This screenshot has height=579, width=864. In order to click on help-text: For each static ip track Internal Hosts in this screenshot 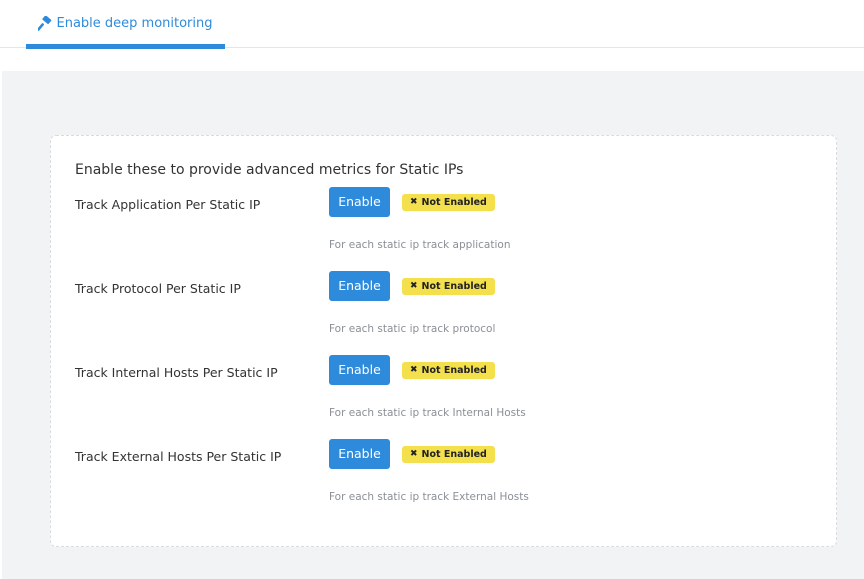, I will do `click(427, 413)`.